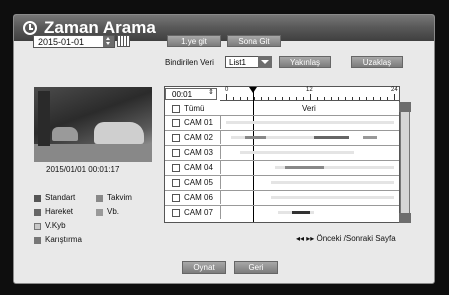 This screenshot has width=449, height=295. What do you see at coordinates (305, 62) in the screenshot?
I see `zoom-in-button: Yakınlaş` at bounding box center [305, 62].